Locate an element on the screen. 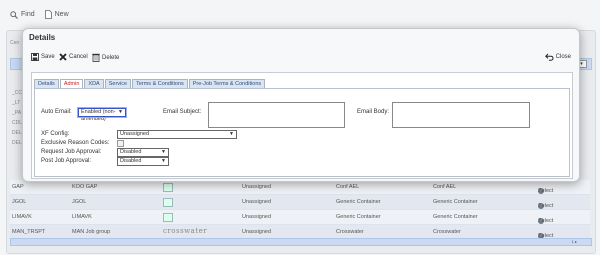  dialog-toolbar: Save Cancel Delete Close is located at coordinates (301, 59).